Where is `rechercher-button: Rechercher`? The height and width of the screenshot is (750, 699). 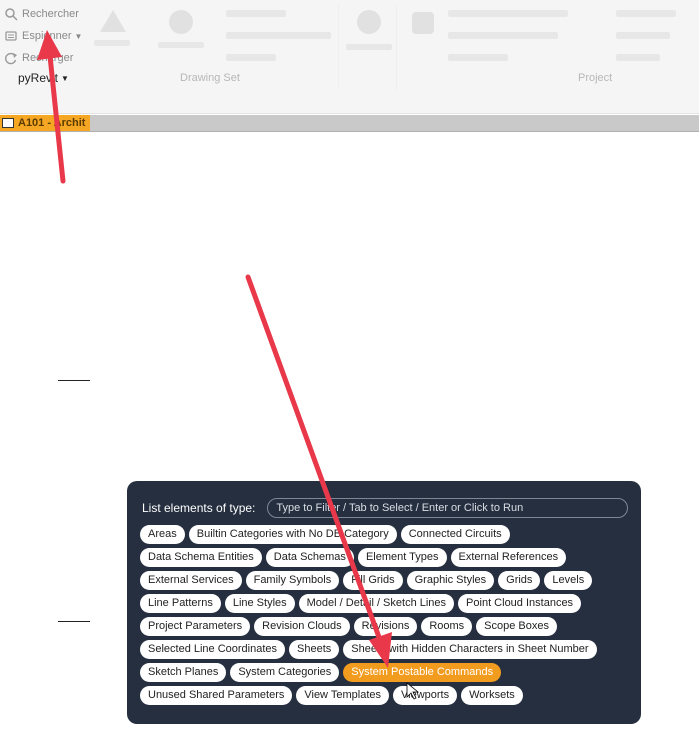
rechercher-button: Rechercher is located at coordinates (41, 14).